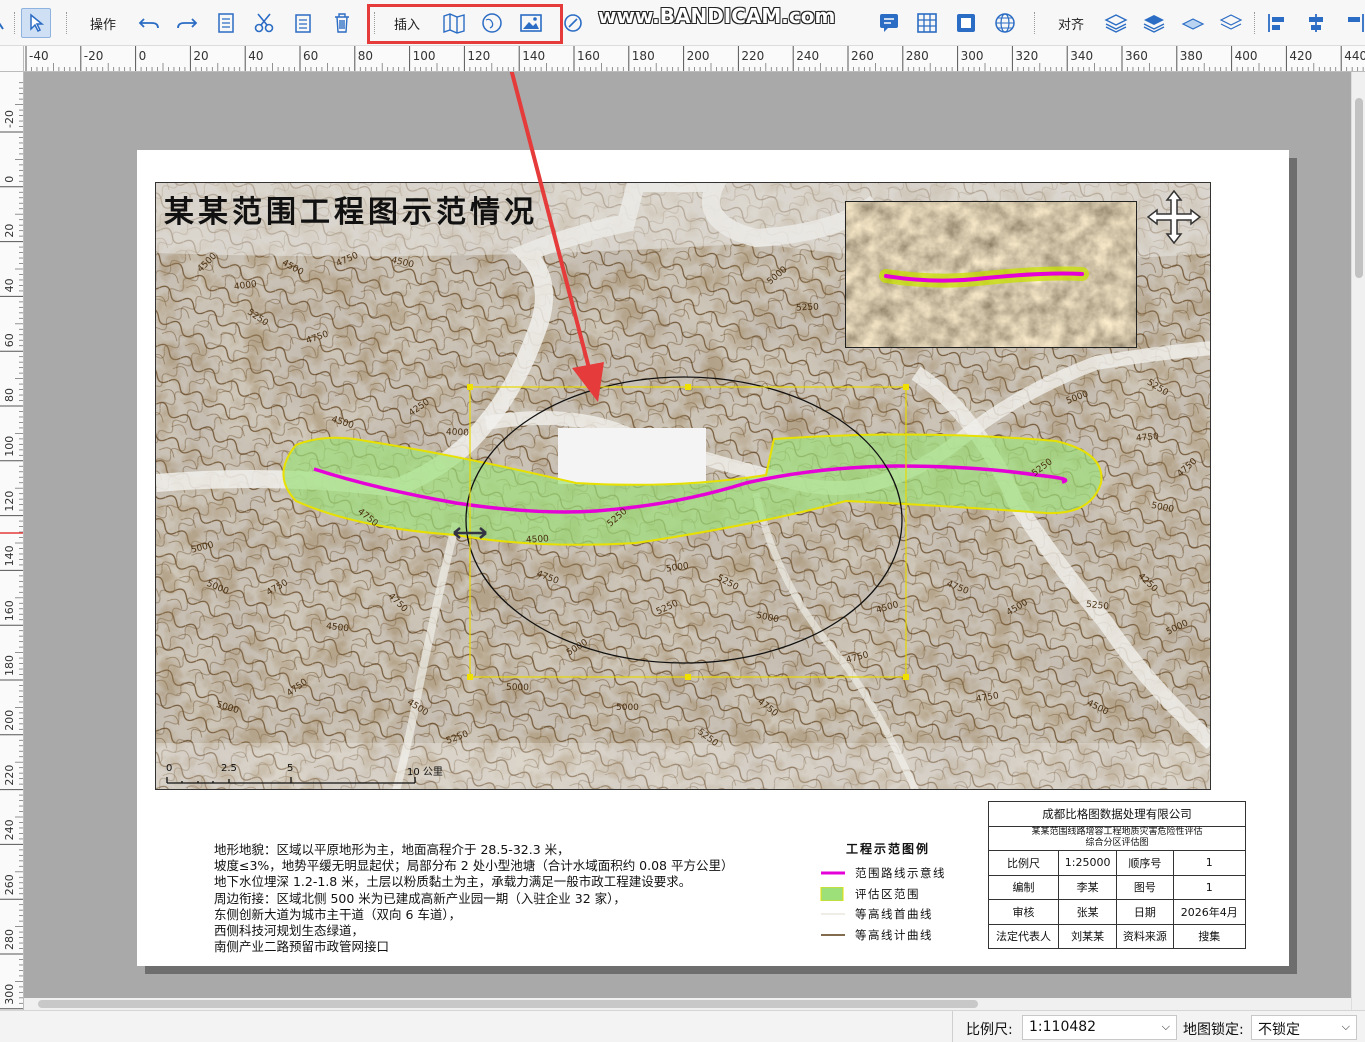 The image size is (1365, 1042). What do you see at coordinates (1023, 863) in the screenshot?
I see `table-cell: 比例尺` at bounding box center [1023, 863].